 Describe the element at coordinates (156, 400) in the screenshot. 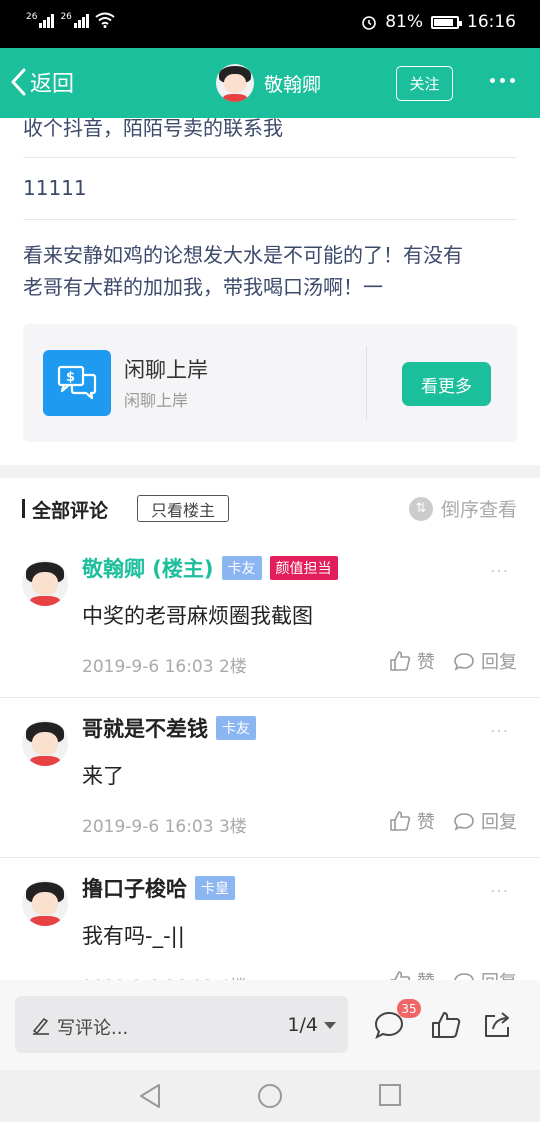

I see `card-subtitle: 闲聊上岸` at that location.